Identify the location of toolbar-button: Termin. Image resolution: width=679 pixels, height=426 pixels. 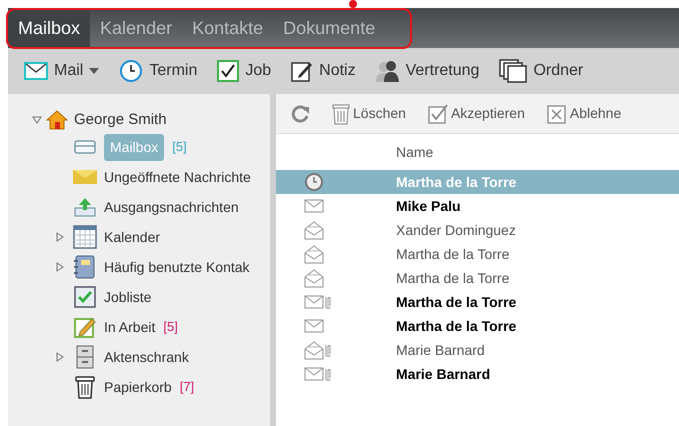
(158, 71).